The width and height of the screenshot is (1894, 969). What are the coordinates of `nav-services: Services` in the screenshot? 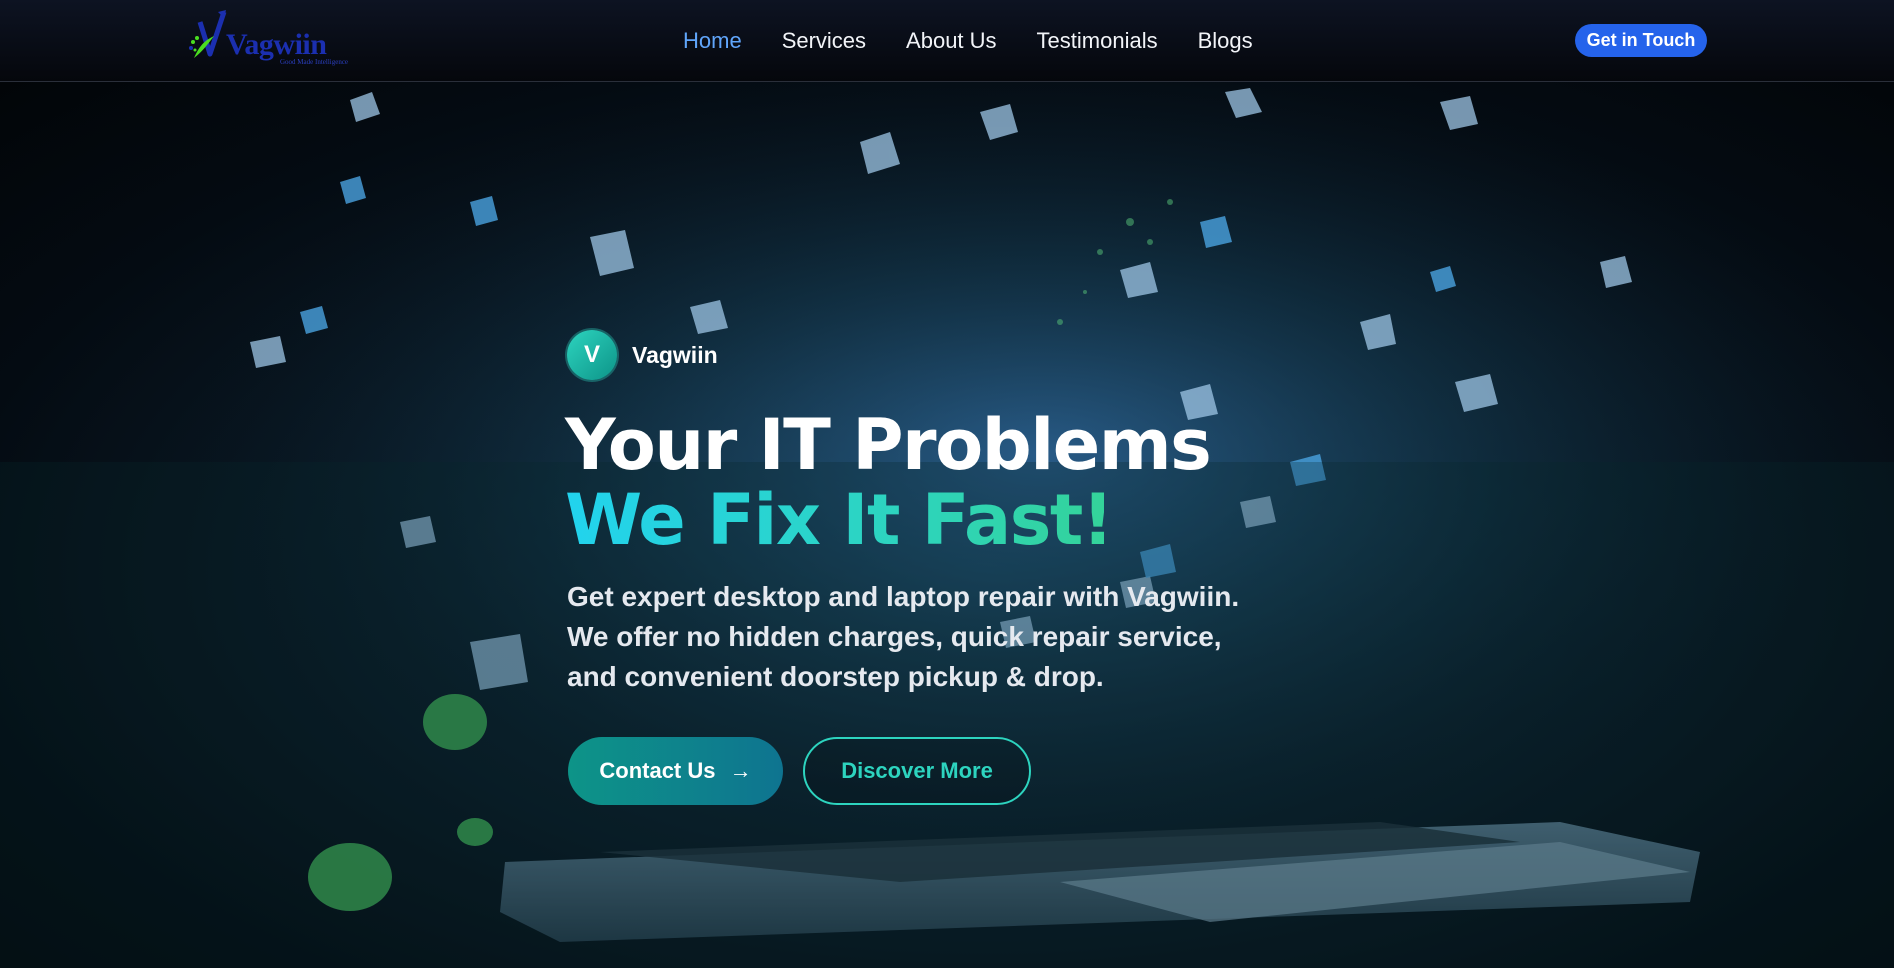 It's located at (824, 41).